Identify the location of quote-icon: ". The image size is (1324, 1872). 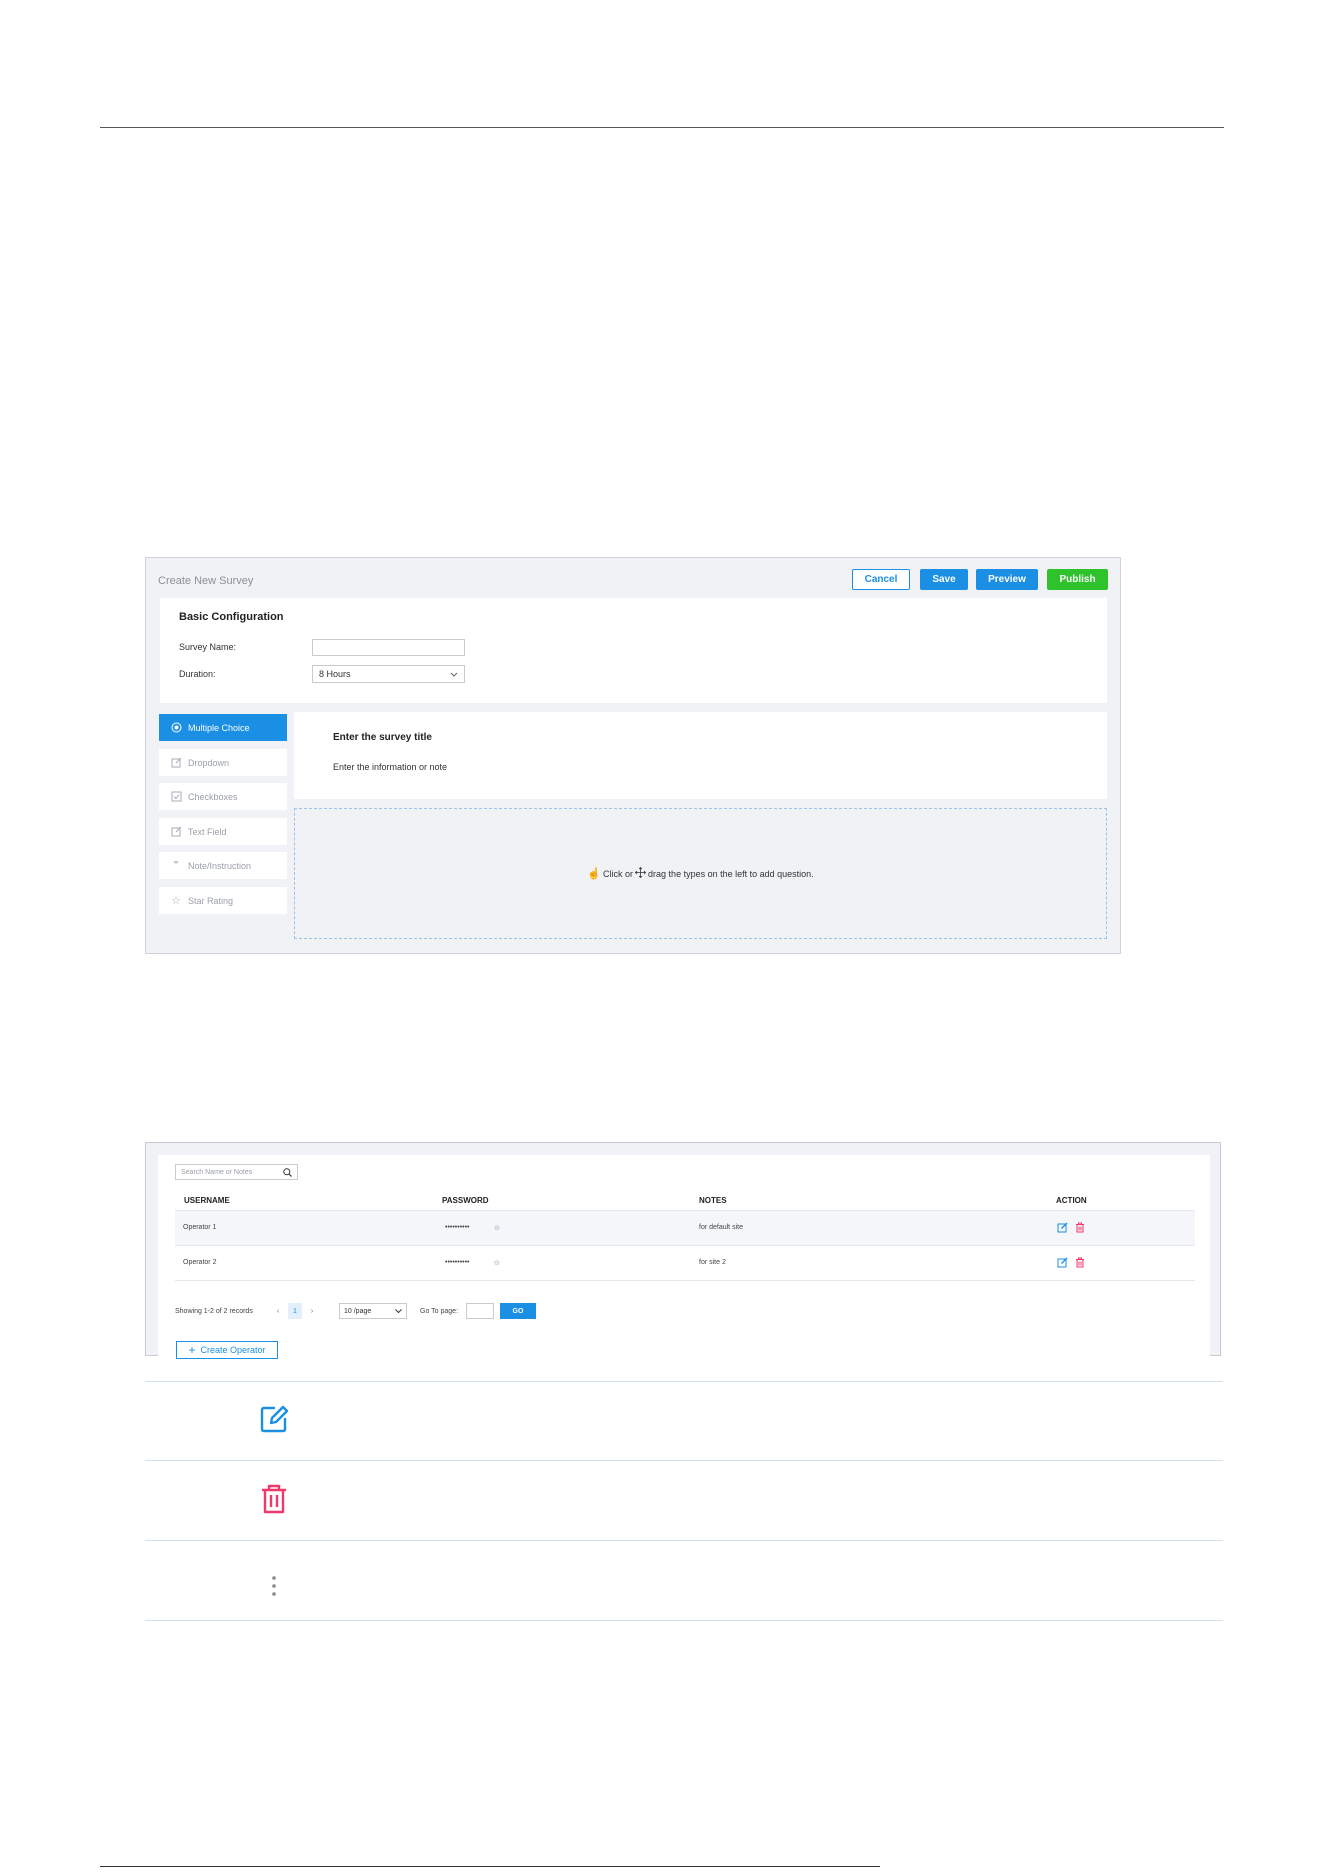
(176, 865).